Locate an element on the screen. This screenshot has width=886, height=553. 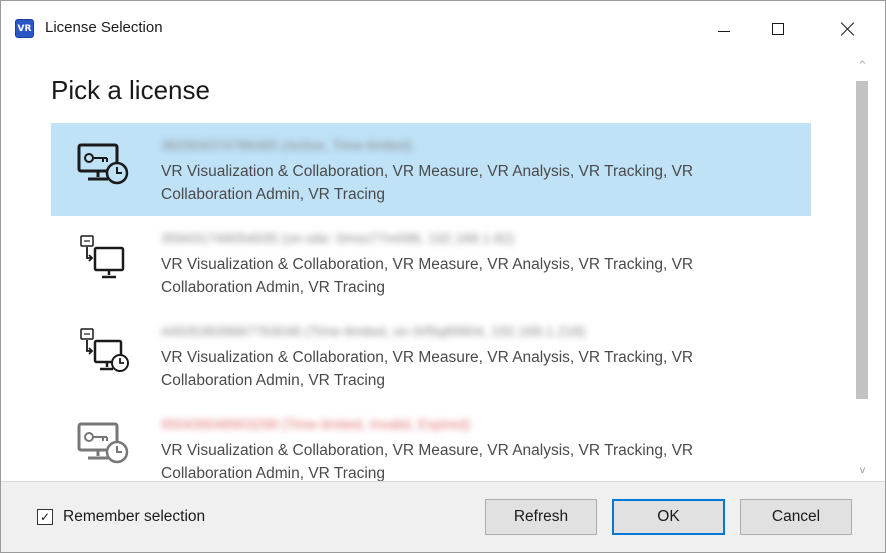
remember-selection-label: Remember selection is located at coordinates (134, 516).